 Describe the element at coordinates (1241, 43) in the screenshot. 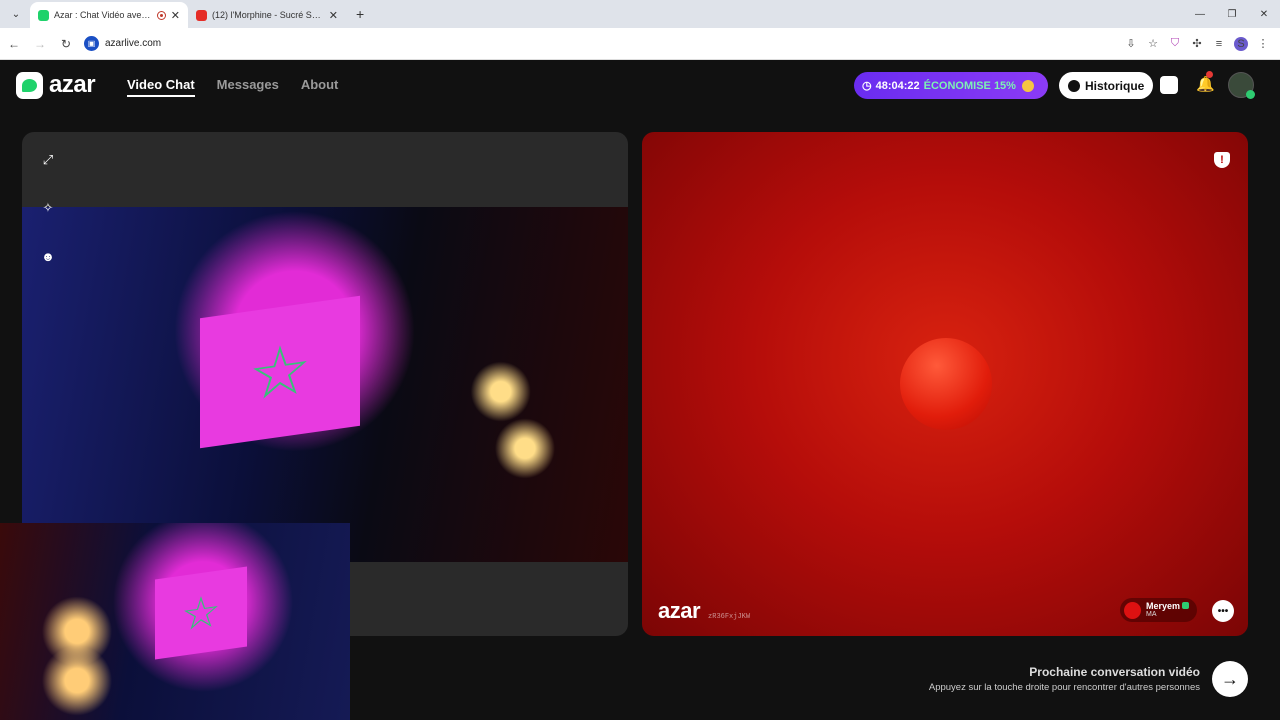

I see `profile-avatar: S` at that location.